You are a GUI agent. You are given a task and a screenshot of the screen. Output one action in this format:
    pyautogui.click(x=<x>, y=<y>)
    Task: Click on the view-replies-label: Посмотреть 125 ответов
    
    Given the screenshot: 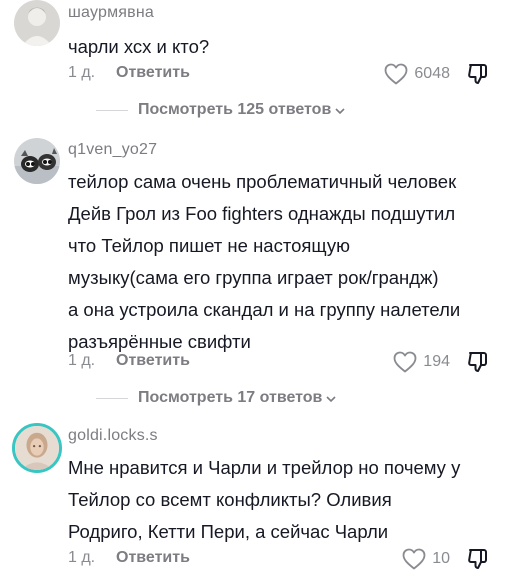 What is the action you would take?
    pyautogui.click(x=235, y=109)
    